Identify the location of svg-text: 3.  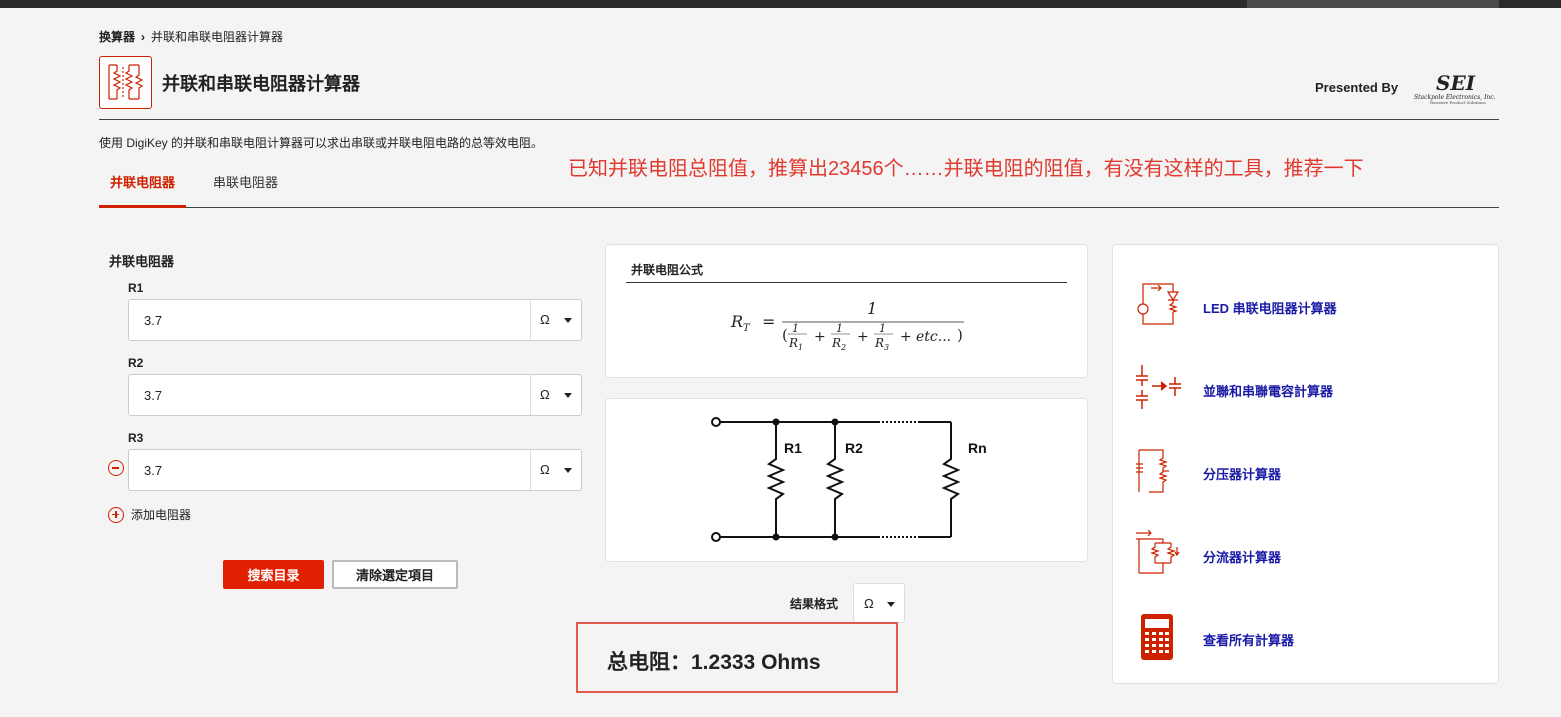
(886, 347).